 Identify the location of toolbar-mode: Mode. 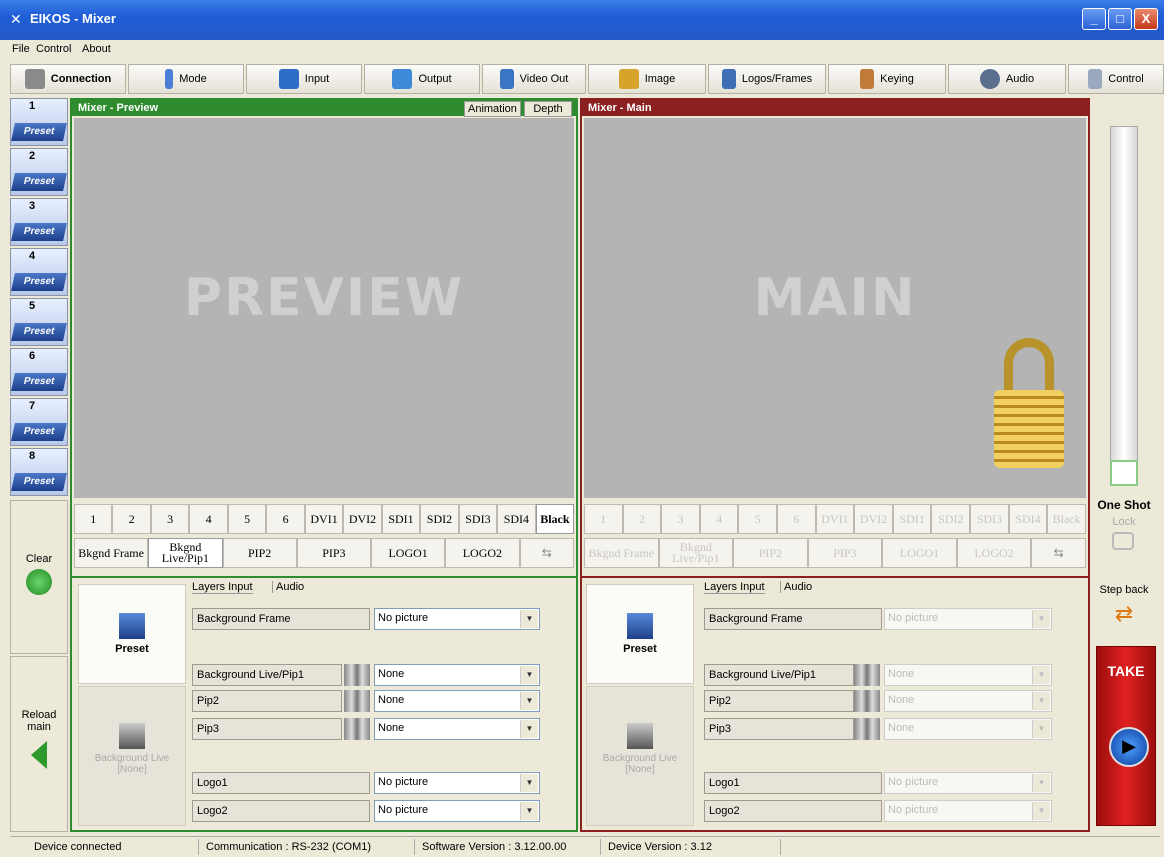
(186, 79).